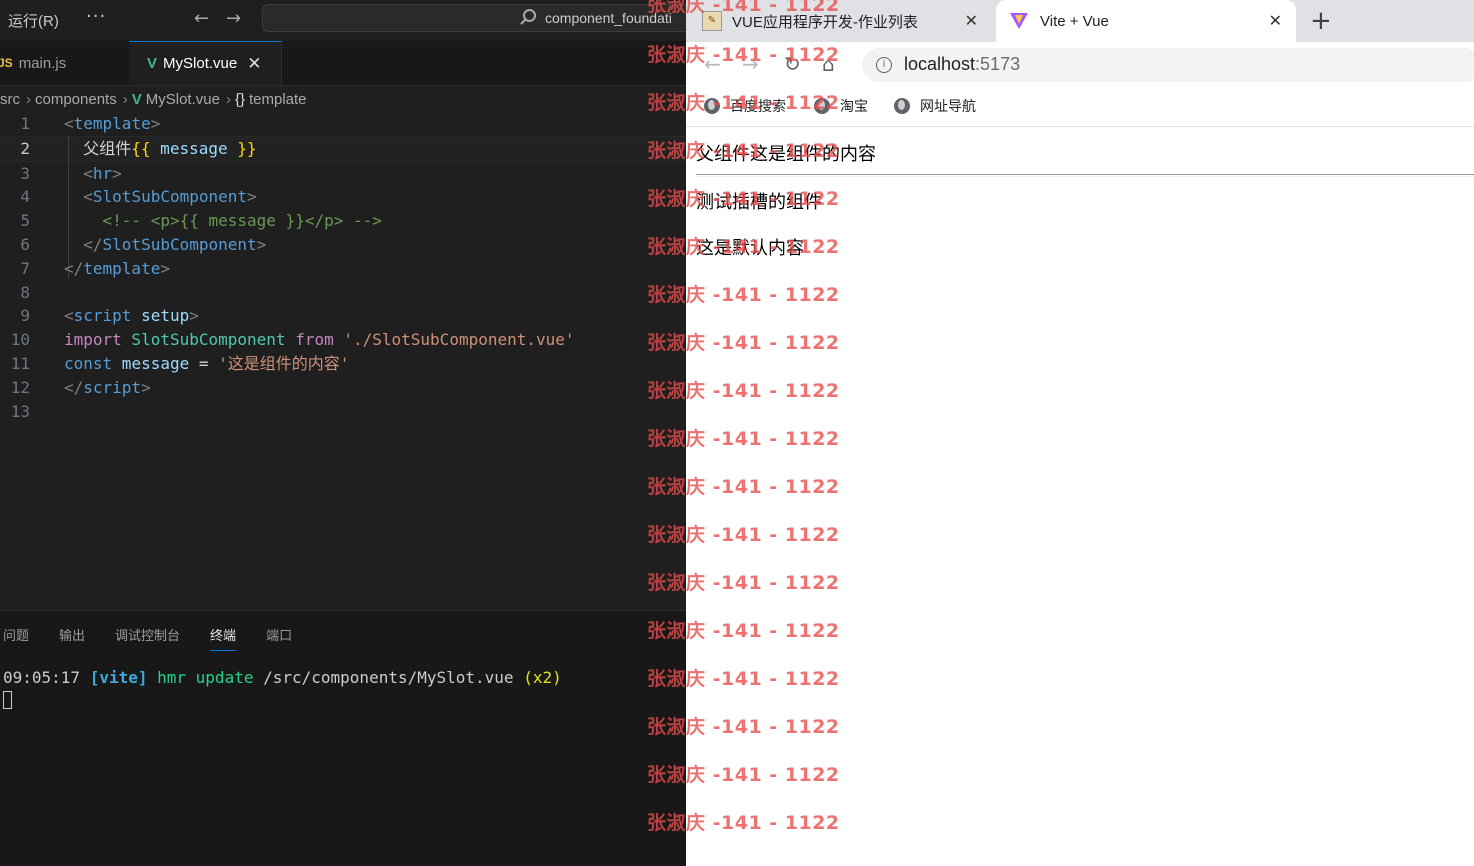 The image size is (1474, 866). What do you see at coordinates (72, 638) in the screenshot?
I see `tab-output: 输出` at bounding box center [72, 638].